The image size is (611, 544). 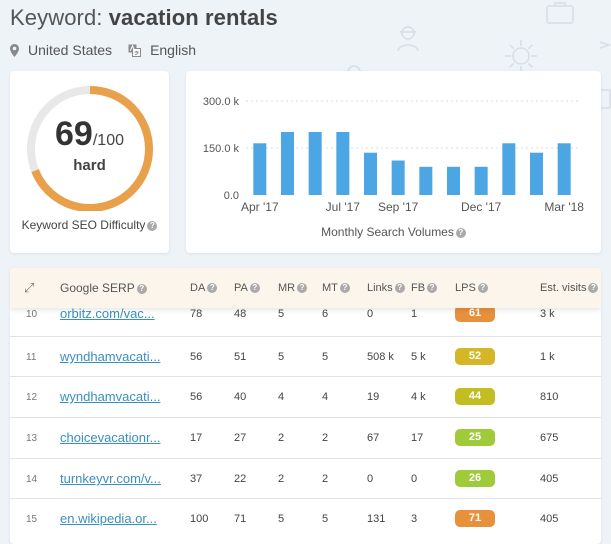 What do you see at coordinates (241, 288) in the screenshot?
I see `col-pa-label: PA` at bounding box center [241, 288].